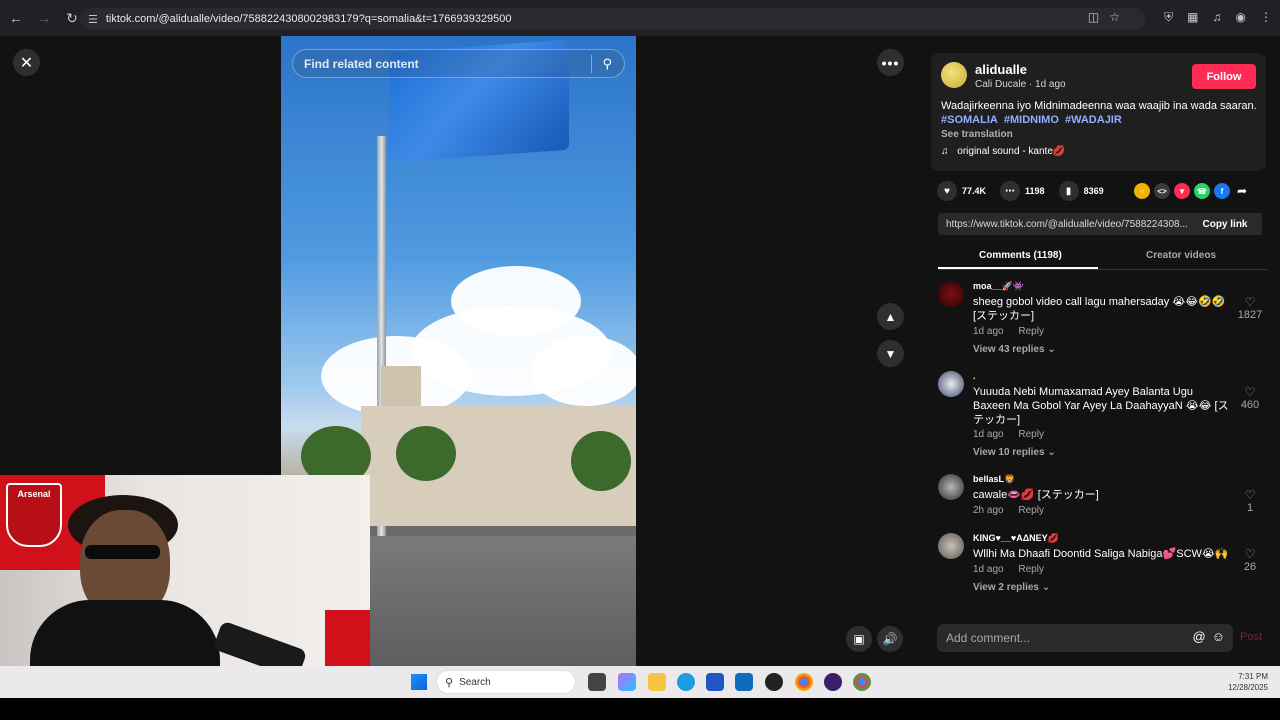 Image resolution: width=1280 pixels, height=720 pixels. Describe the element at coordinates (890, 639) in the screenshot. I see `volume-icon: 🔊` at that location.